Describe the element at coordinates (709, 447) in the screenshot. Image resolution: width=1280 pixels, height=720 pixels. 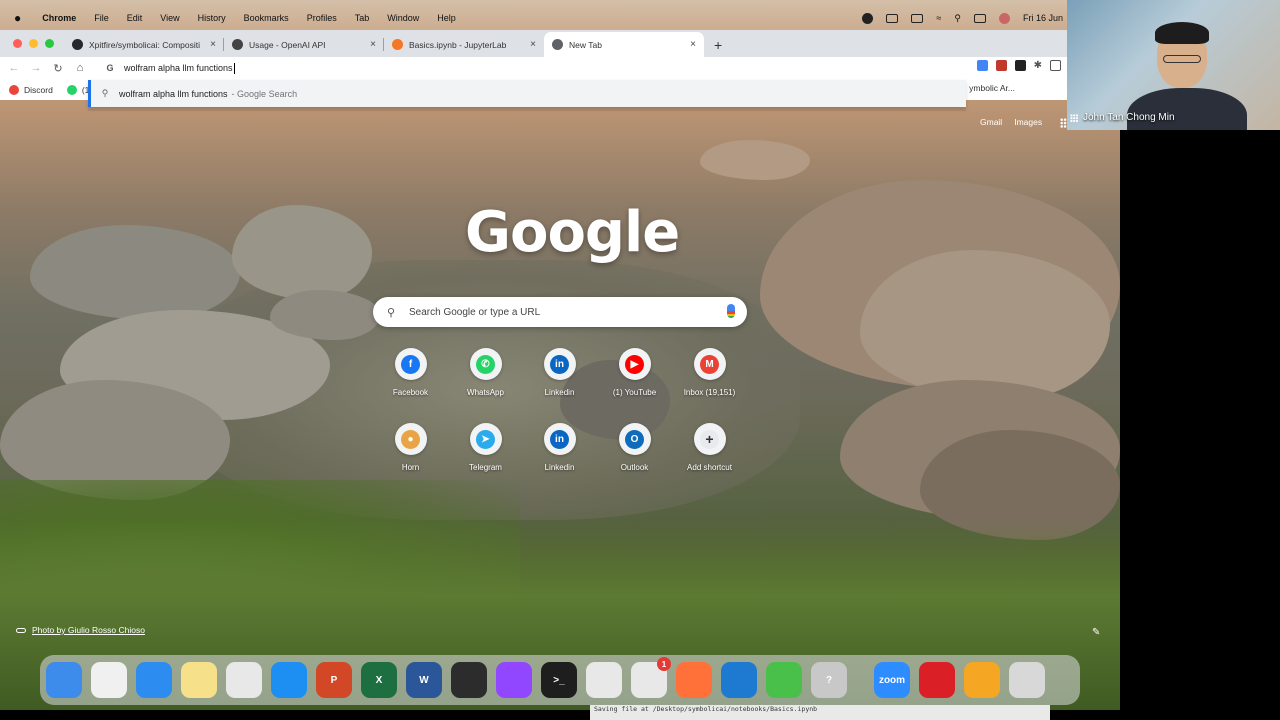
I see `shortcut-tile: + Add shortcut` at that location.